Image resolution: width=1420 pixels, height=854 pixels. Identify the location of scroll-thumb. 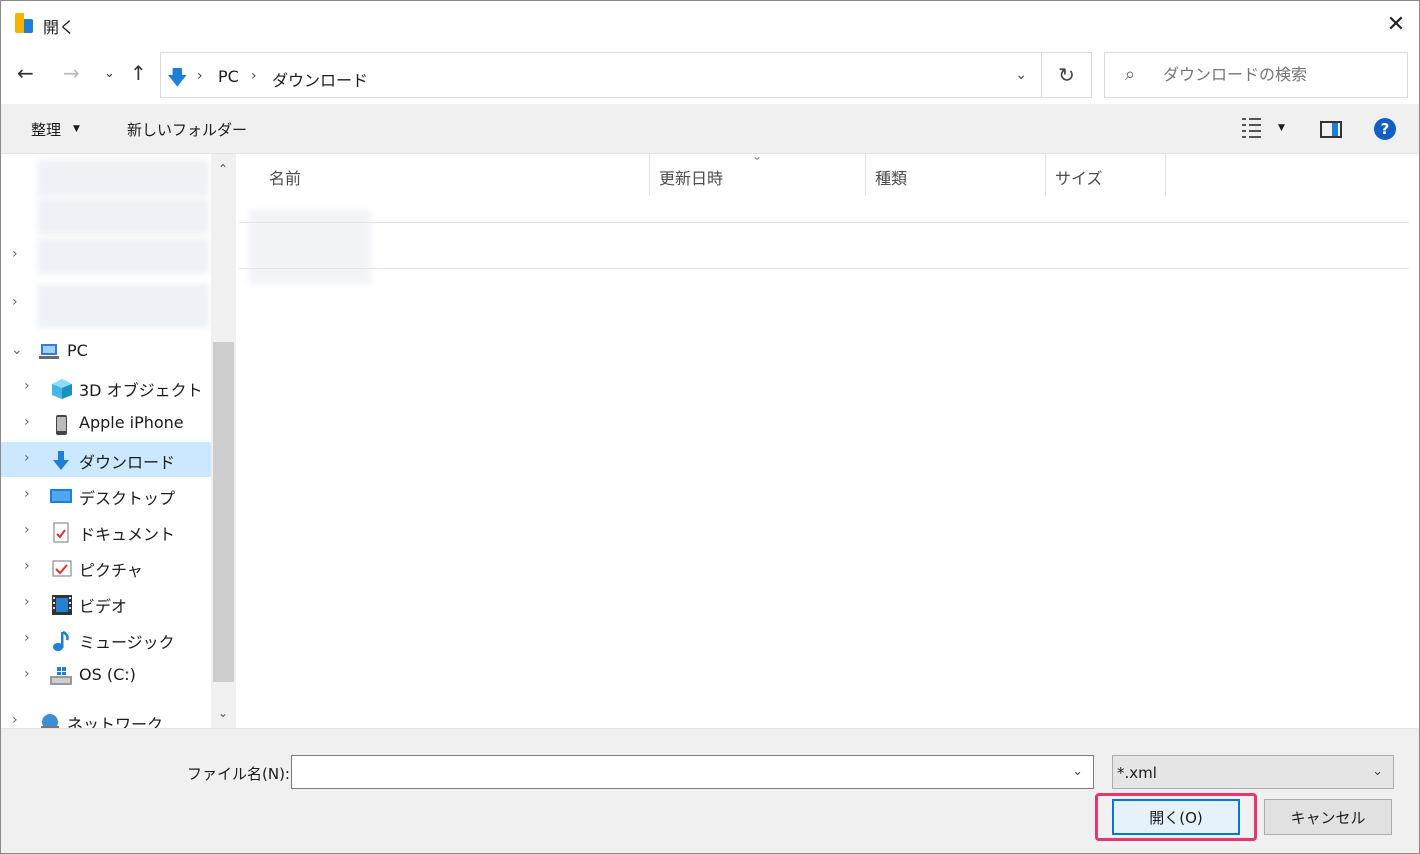
(223, 512).